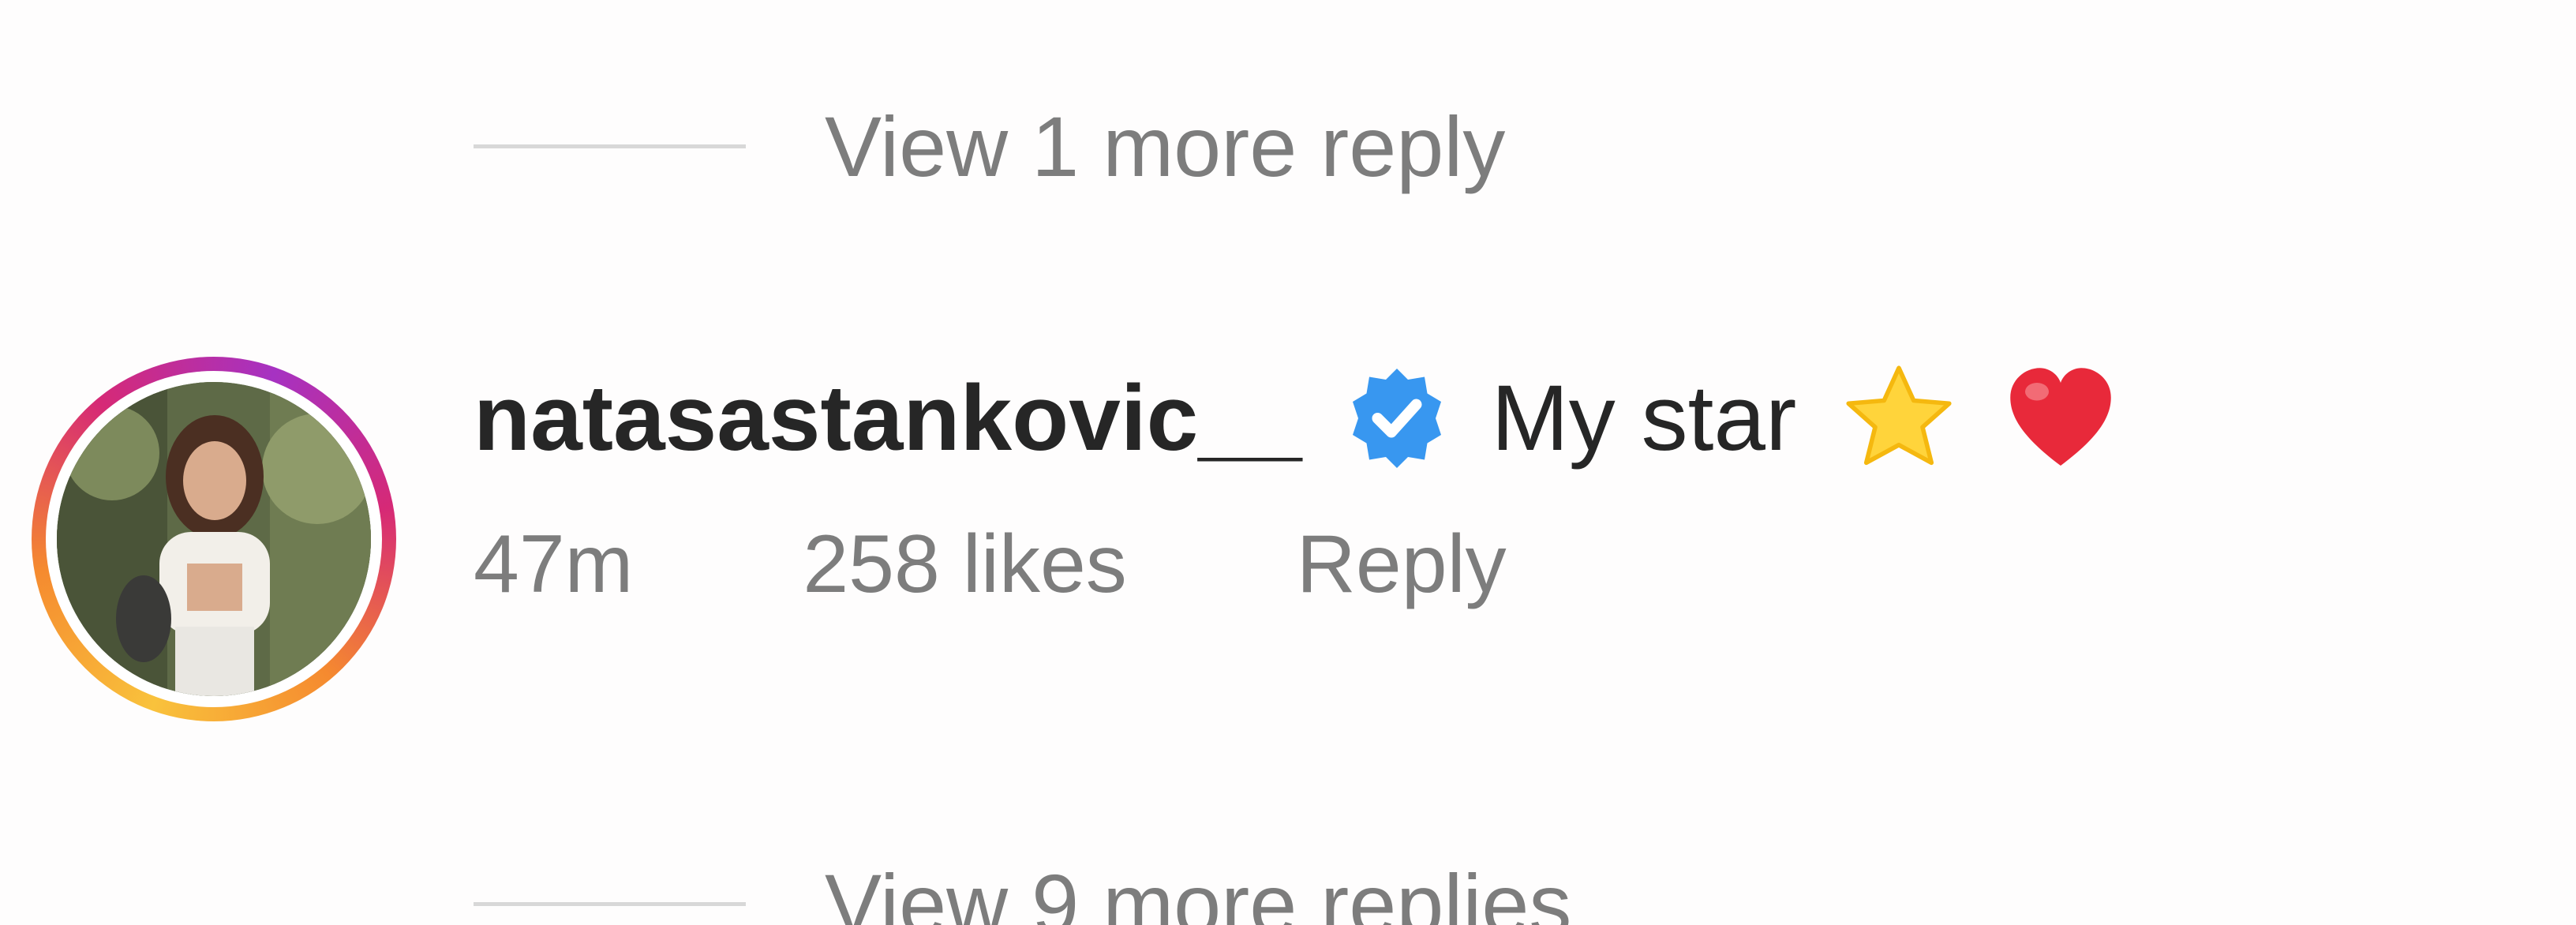  I want to click on red-heart-emoji-icon, so click(2061, 417).